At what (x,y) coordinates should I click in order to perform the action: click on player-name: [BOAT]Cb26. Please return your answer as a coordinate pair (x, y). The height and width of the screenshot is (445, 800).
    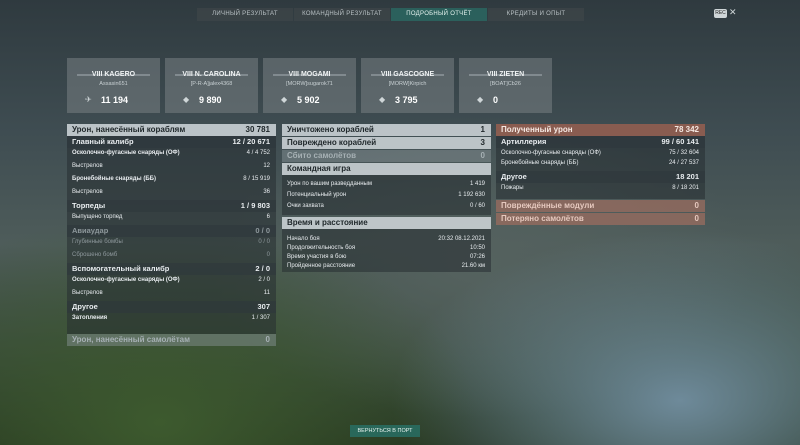
    Looking at the image, I should click on (505, 84).